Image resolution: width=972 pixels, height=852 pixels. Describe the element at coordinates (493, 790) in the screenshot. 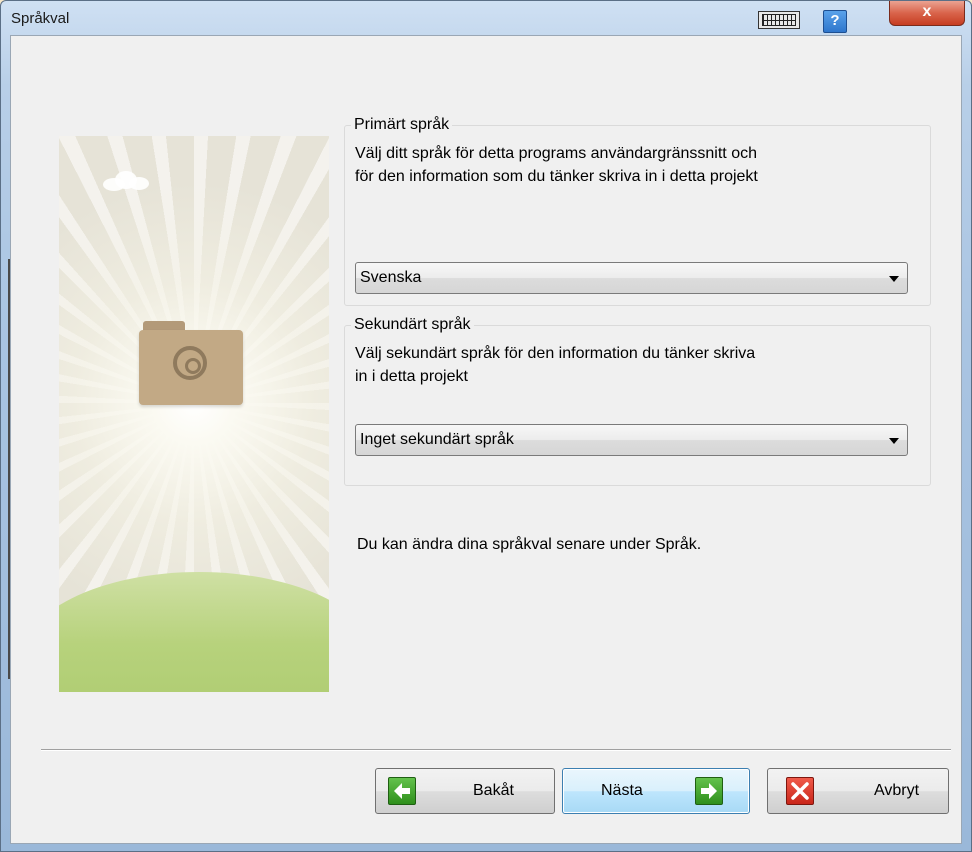

I see `back-button-label: Bakåt` at that location.